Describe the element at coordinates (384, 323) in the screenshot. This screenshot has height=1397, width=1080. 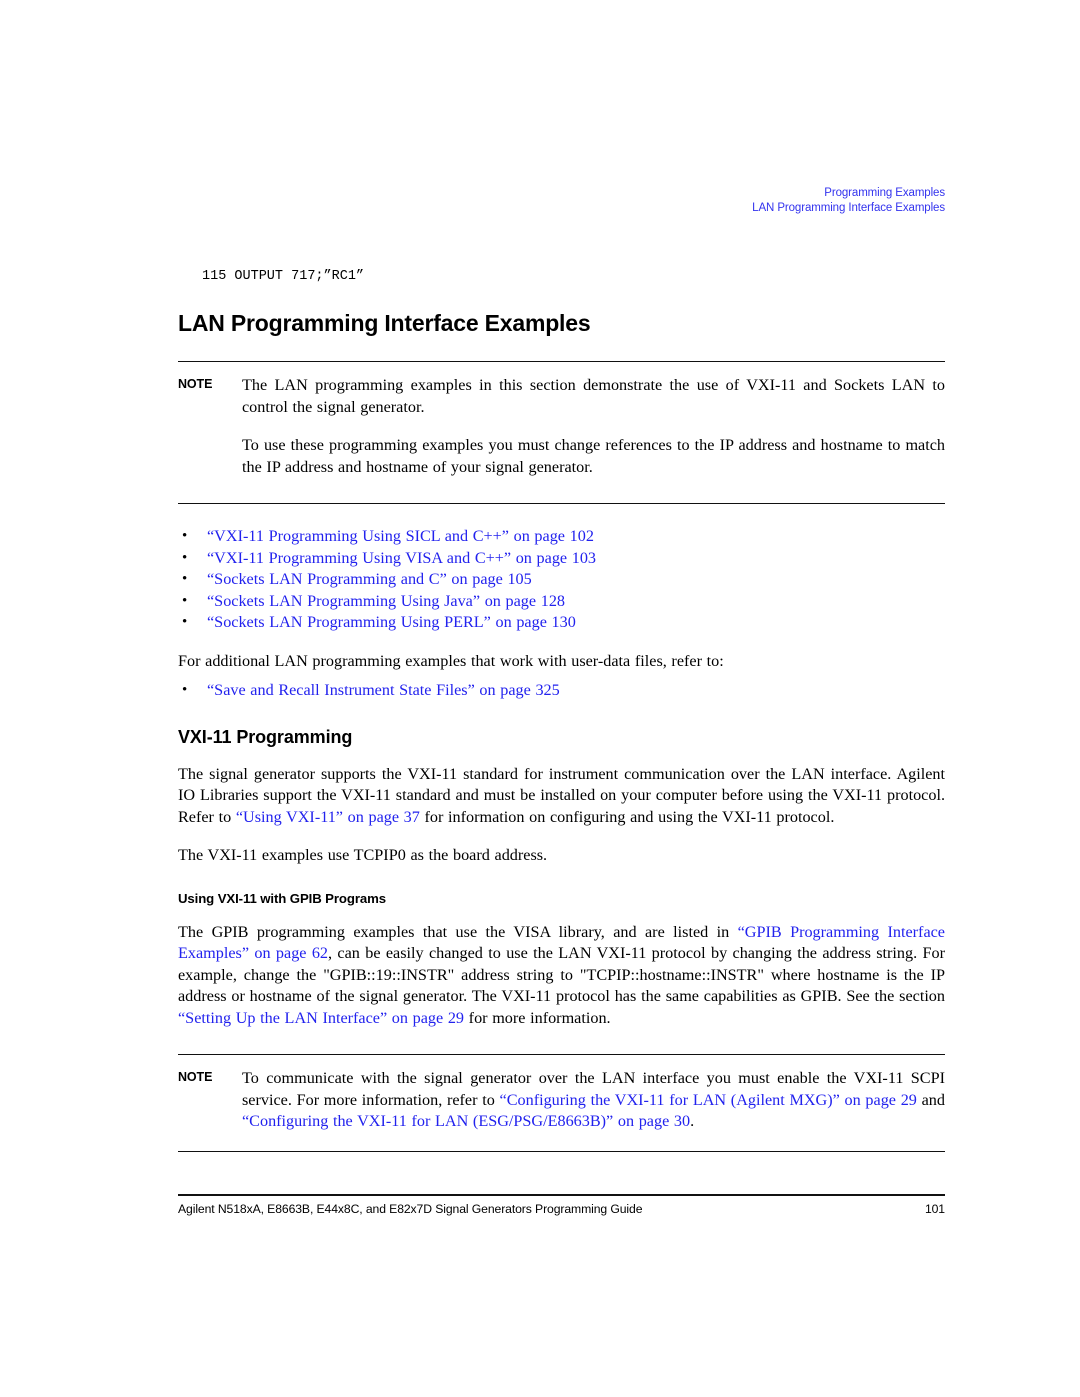
I see `page-title: LAN Programming Interface Examples` at that location.